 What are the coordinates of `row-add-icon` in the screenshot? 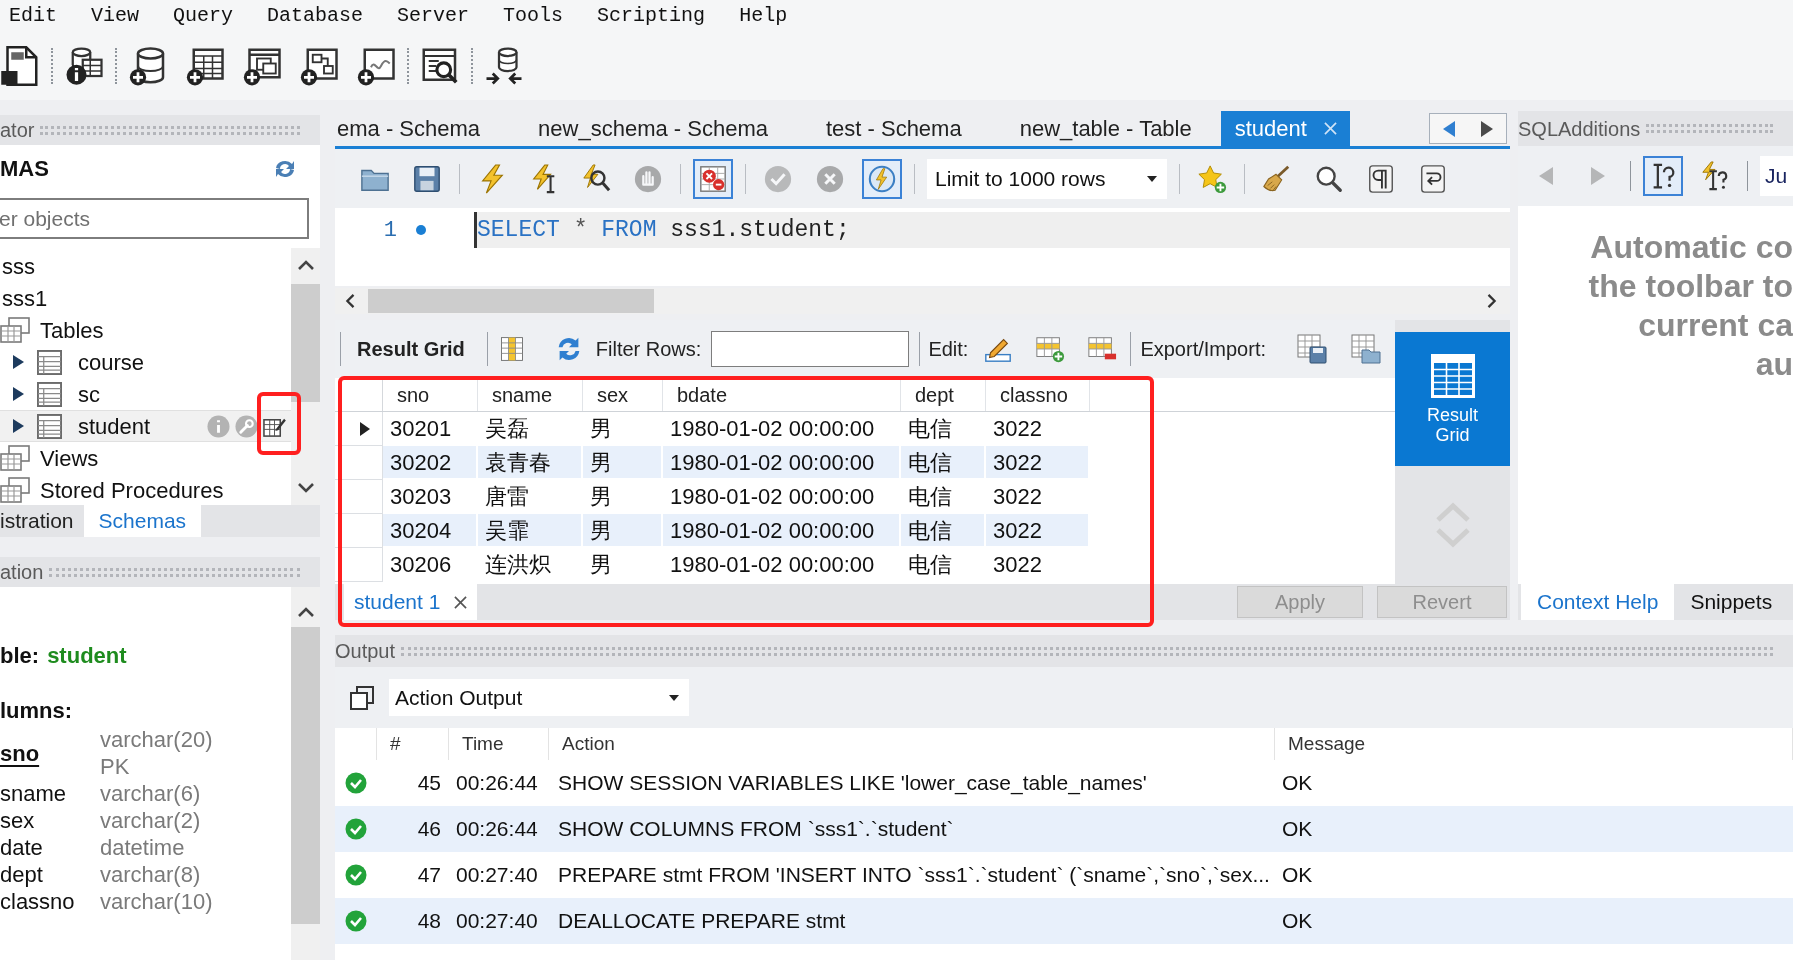 It's located at (1050, 349).